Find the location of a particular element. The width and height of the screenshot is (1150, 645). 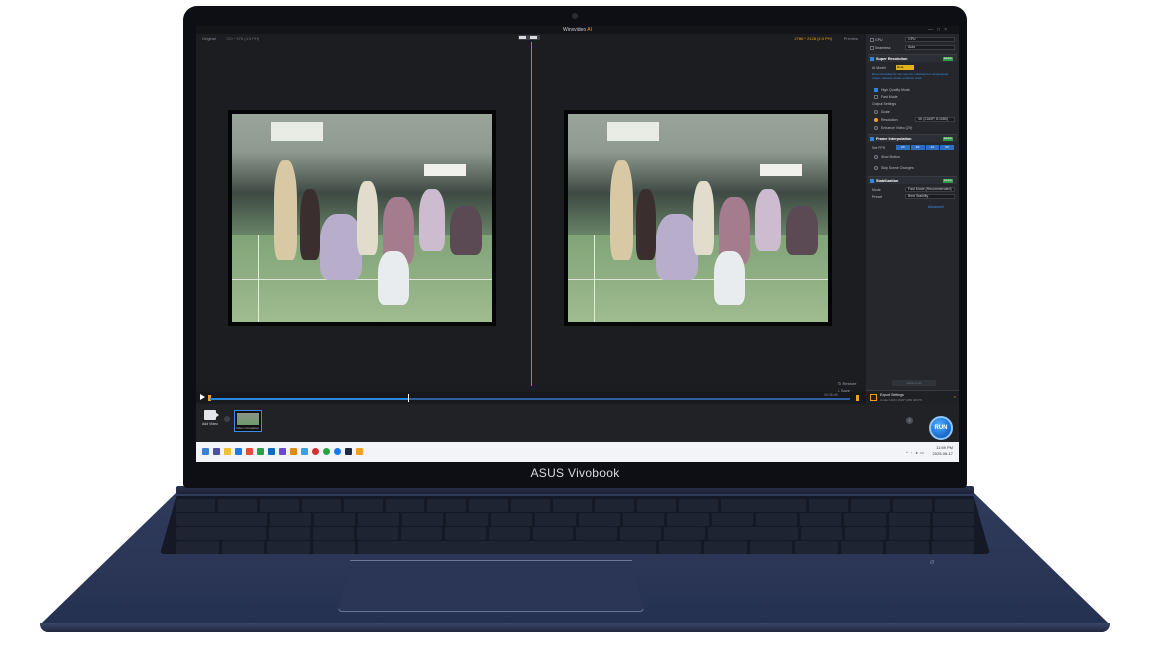

fast-mode-row: Fast Mode is located at coordinates (912, 97).